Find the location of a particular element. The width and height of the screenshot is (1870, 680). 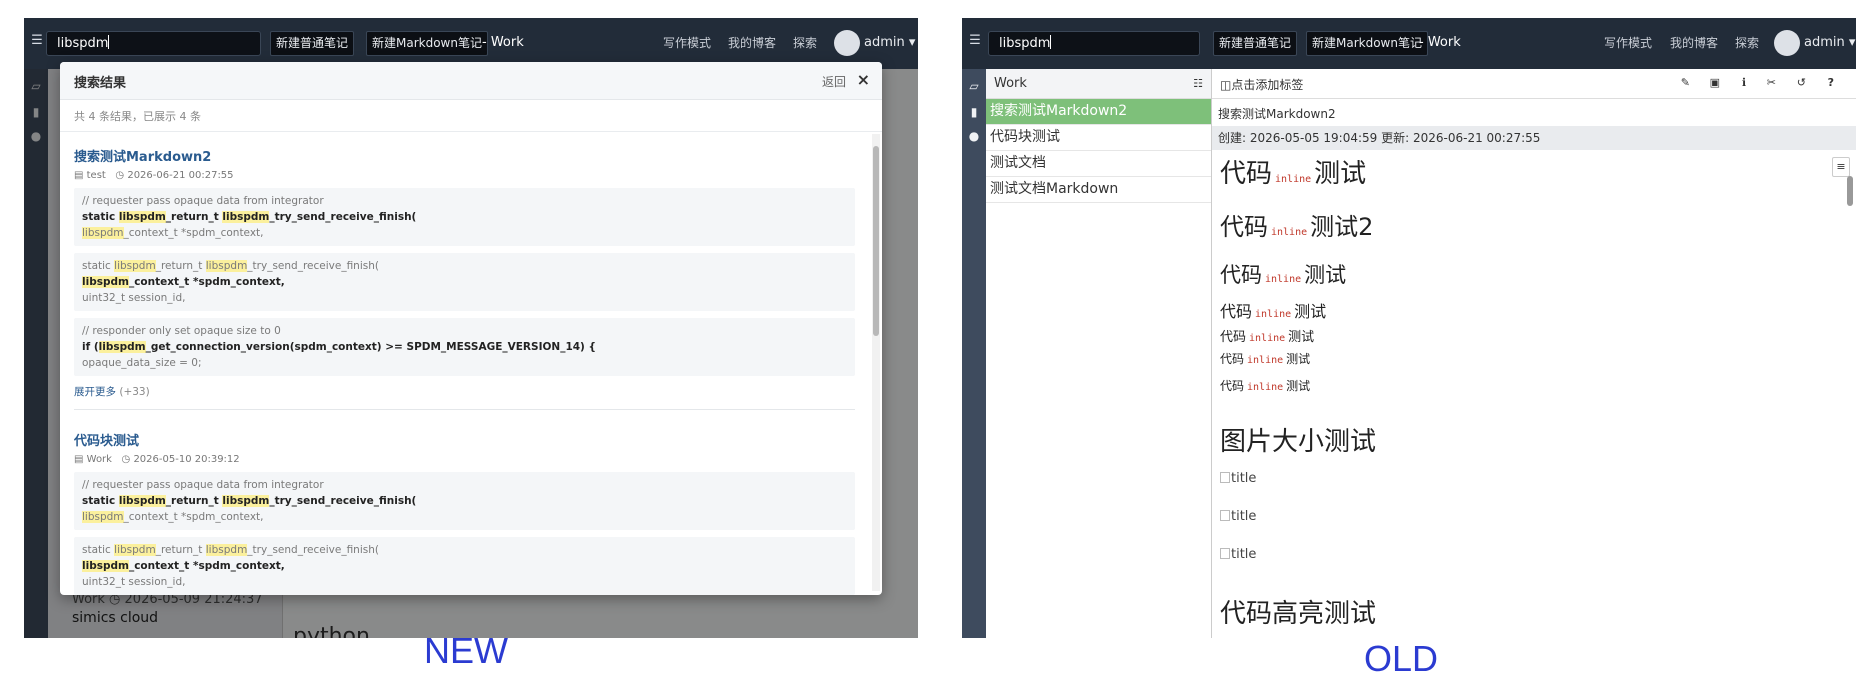

modal-header: 搜索结果 返回 × is located at coordinates (471, 81).